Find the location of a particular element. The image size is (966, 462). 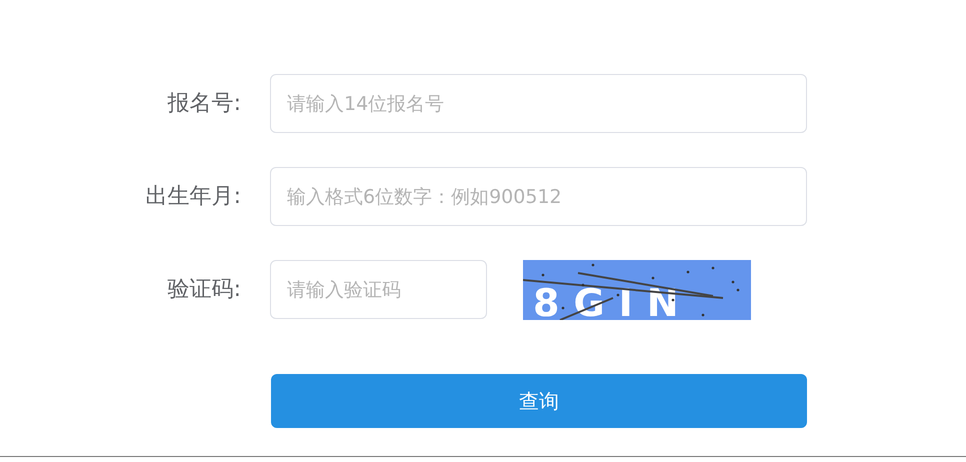

input-field: 请输入验证码 is located at coordinates (378, 289).